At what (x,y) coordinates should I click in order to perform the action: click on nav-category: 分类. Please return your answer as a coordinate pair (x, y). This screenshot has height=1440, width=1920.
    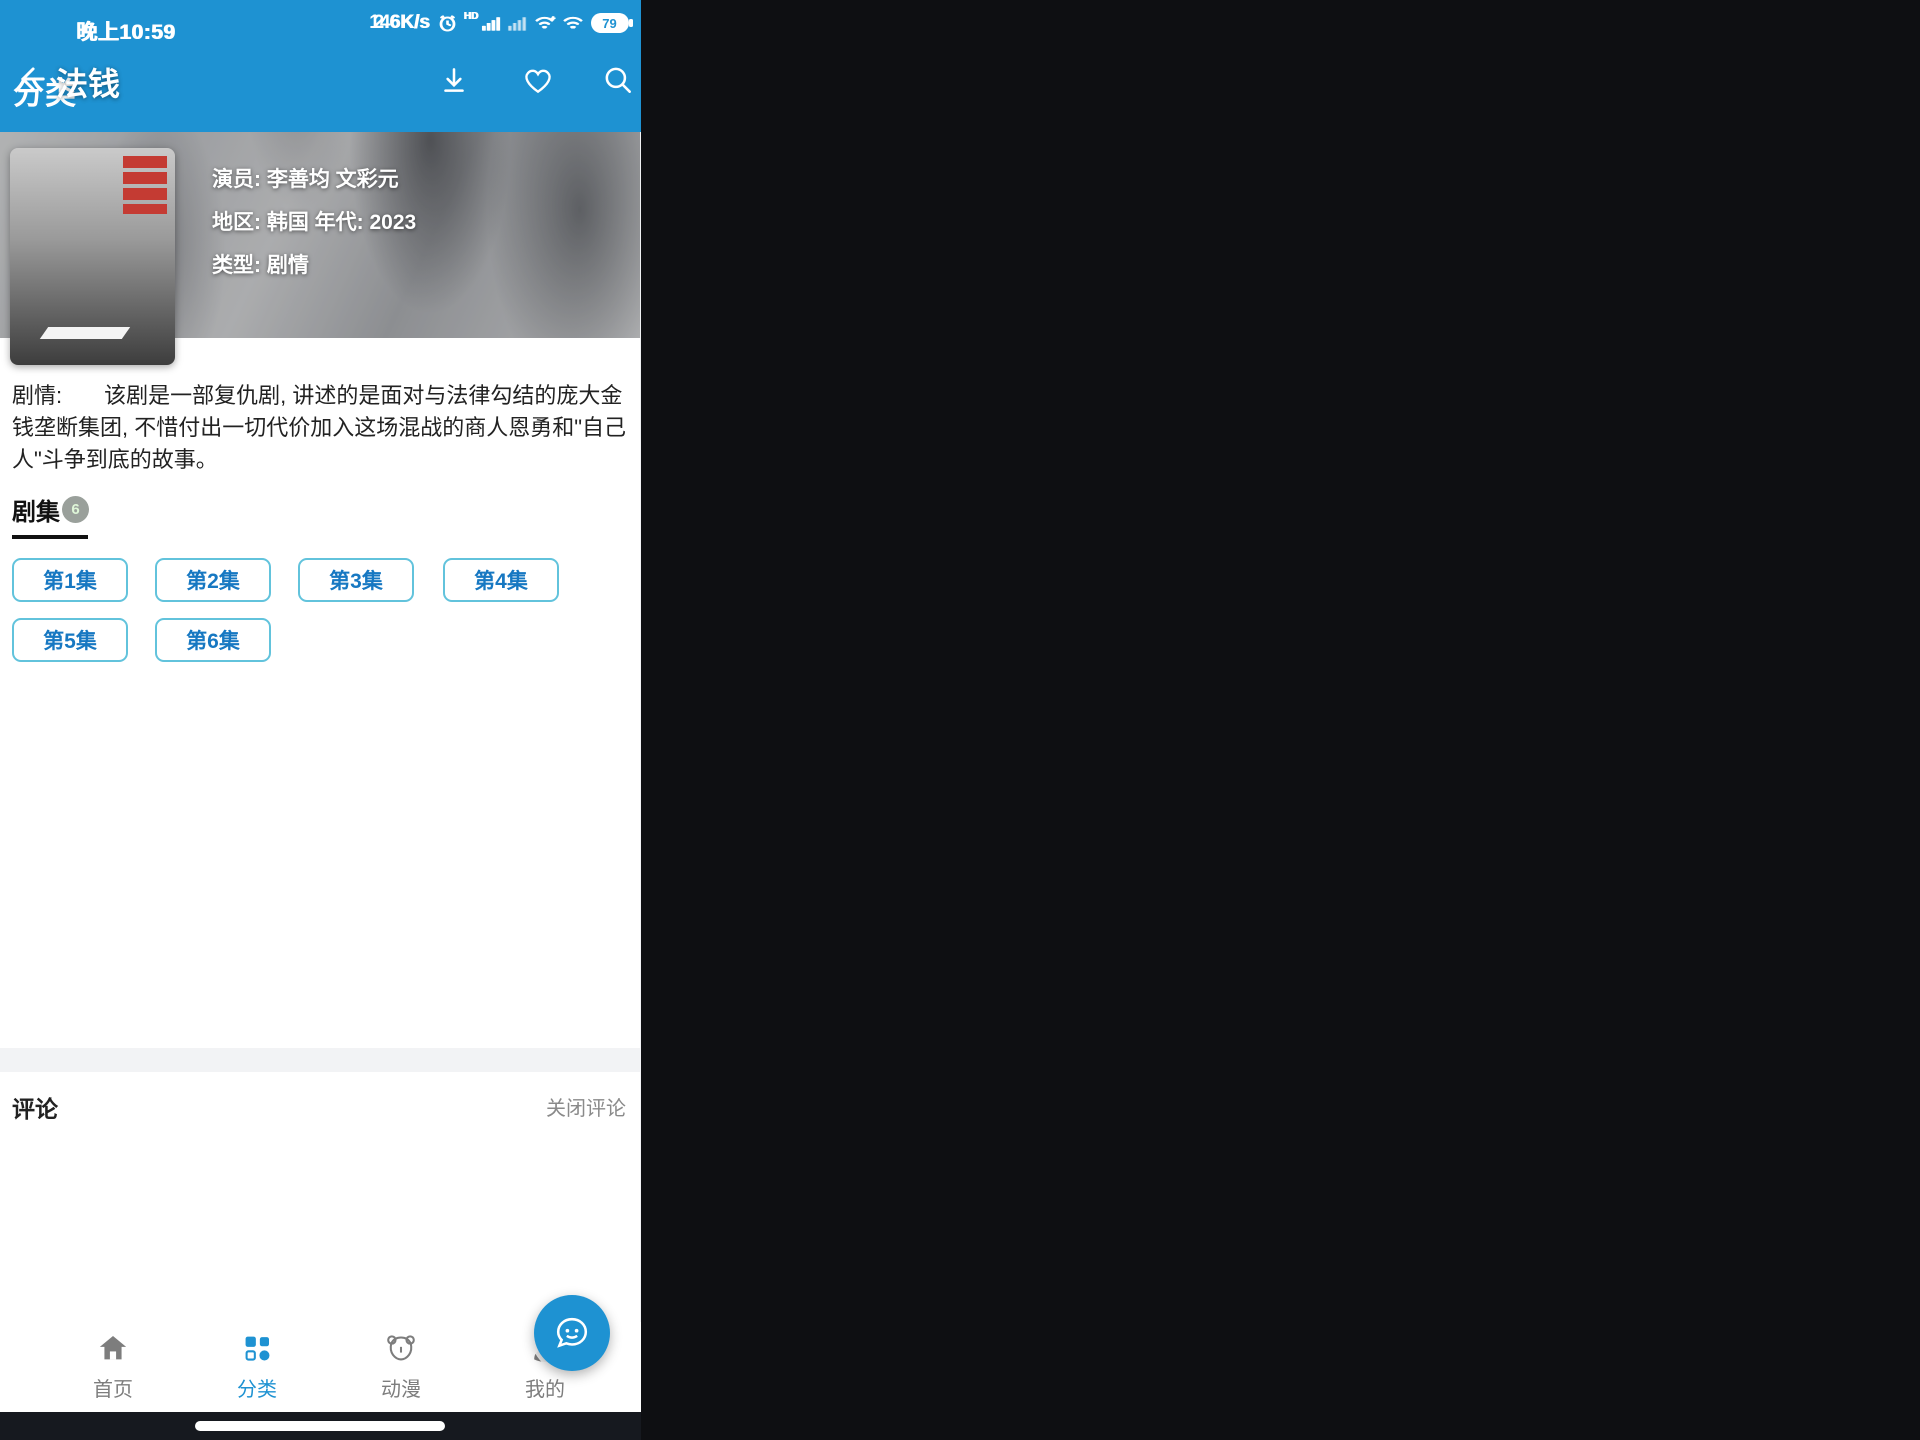
    Looking at the image, I should click on (257, 1367).